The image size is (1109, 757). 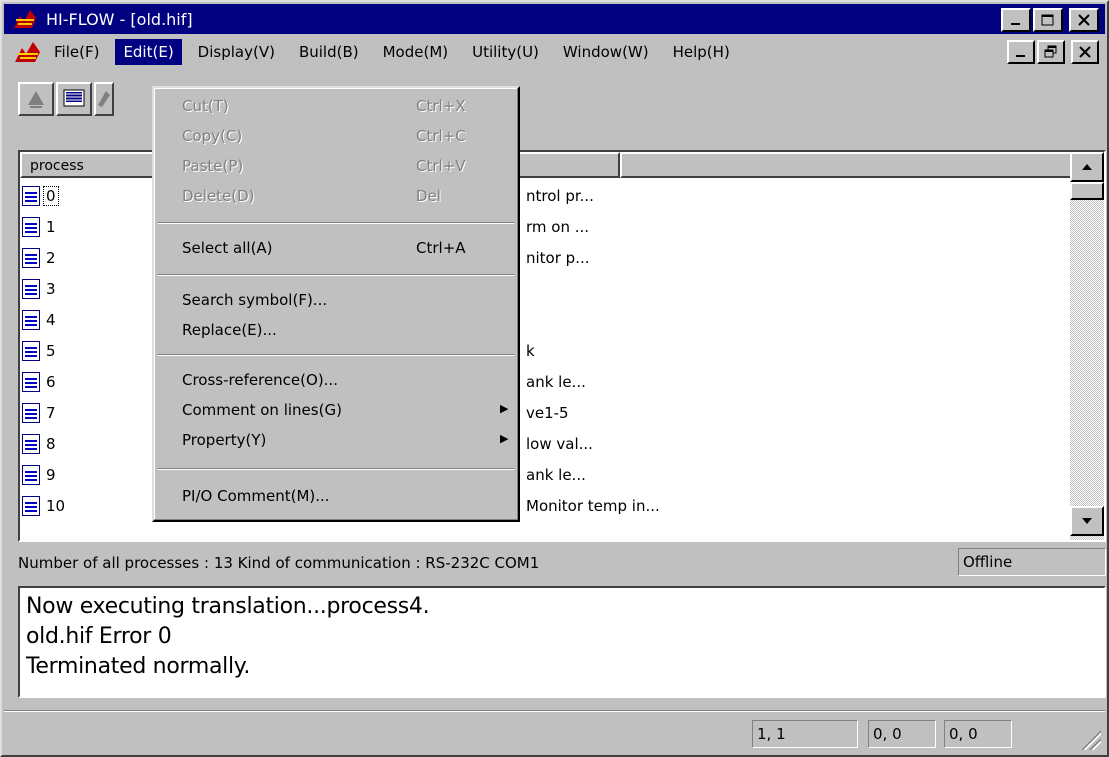 I want to click on menu-item-label: Property(Y), so click(x=224, y=440).